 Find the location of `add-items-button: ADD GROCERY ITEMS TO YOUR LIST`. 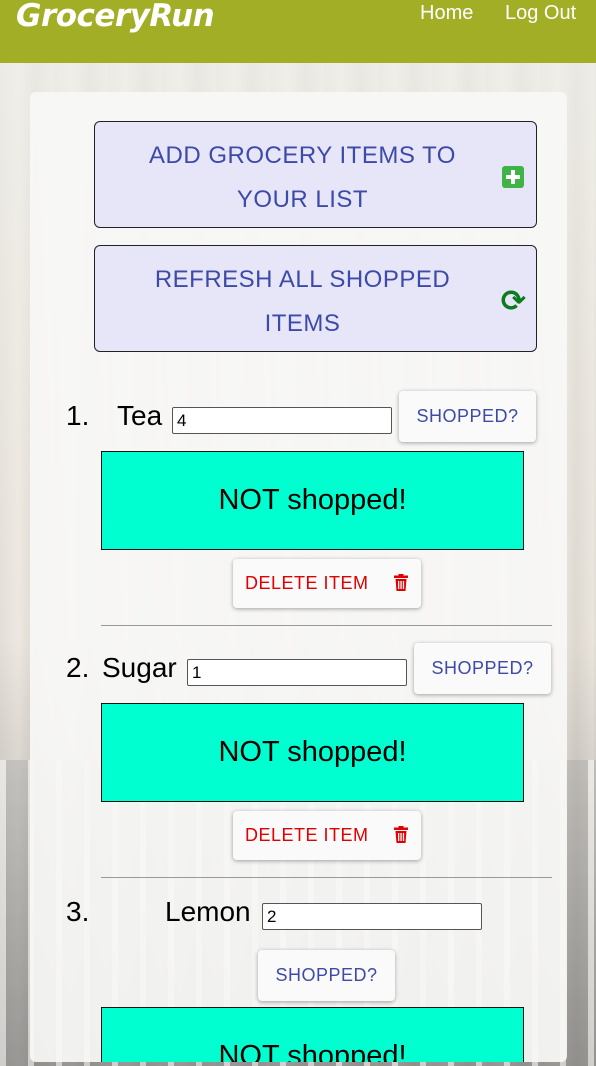

add-items-button: ADD GROCERY ITEMS TO YOUR LIST is located at coordinates (315, 174).